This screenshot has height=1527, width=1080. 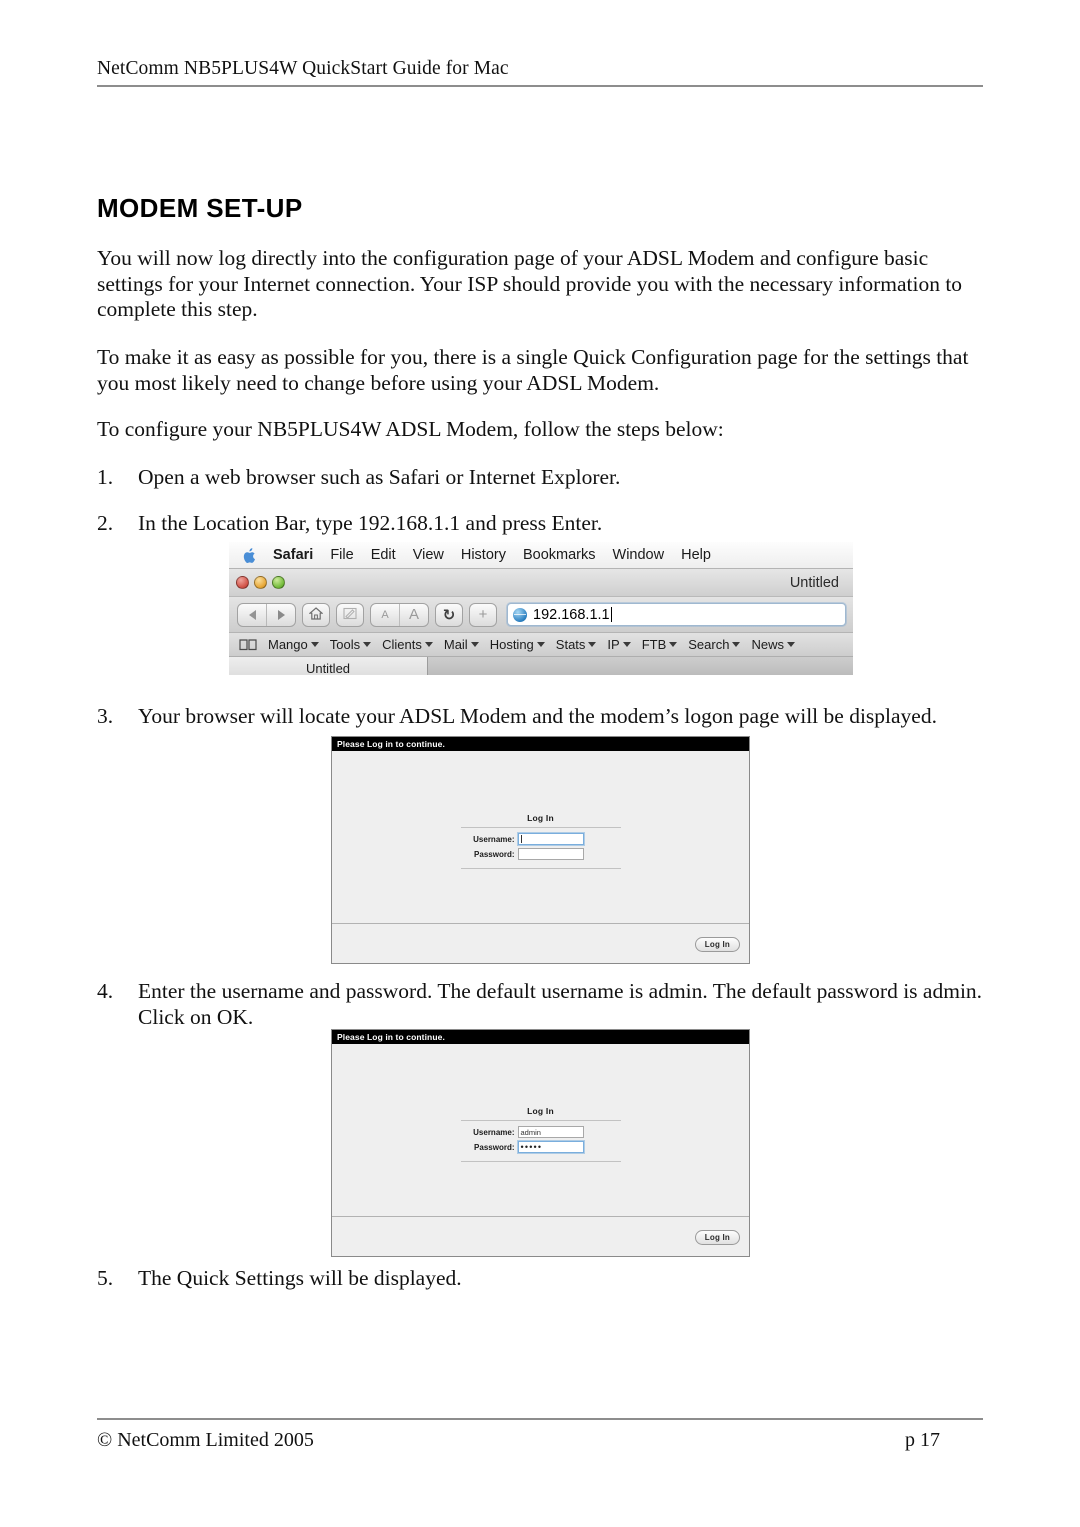 I want to click on footer-page-number: p 17, so click(x=922, y=1440).